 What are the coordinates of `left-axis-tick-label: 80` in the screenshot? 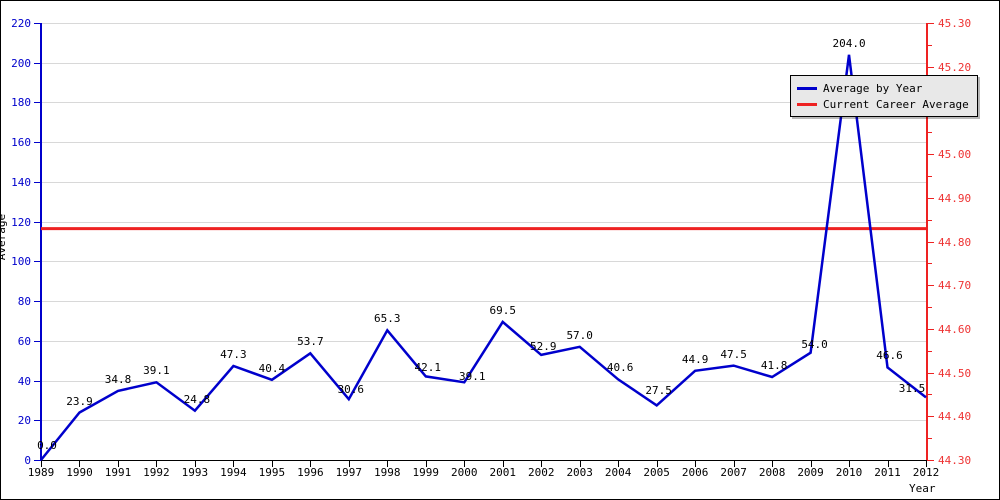 It's located at (24, 302).